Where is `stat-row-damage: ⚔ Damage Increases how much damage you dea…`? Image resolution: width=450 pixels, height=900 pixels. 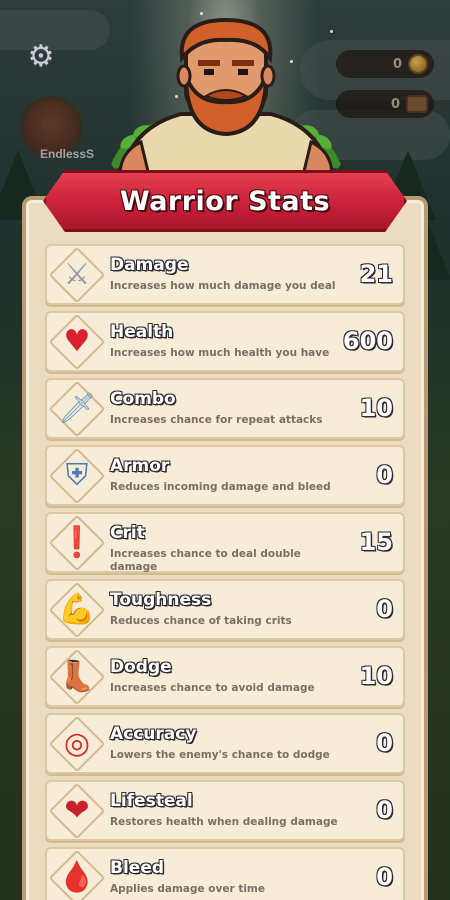 stat-row-damage: ⚔ Damage Increases how much damage you dea… is located at coordinates (225, 274).